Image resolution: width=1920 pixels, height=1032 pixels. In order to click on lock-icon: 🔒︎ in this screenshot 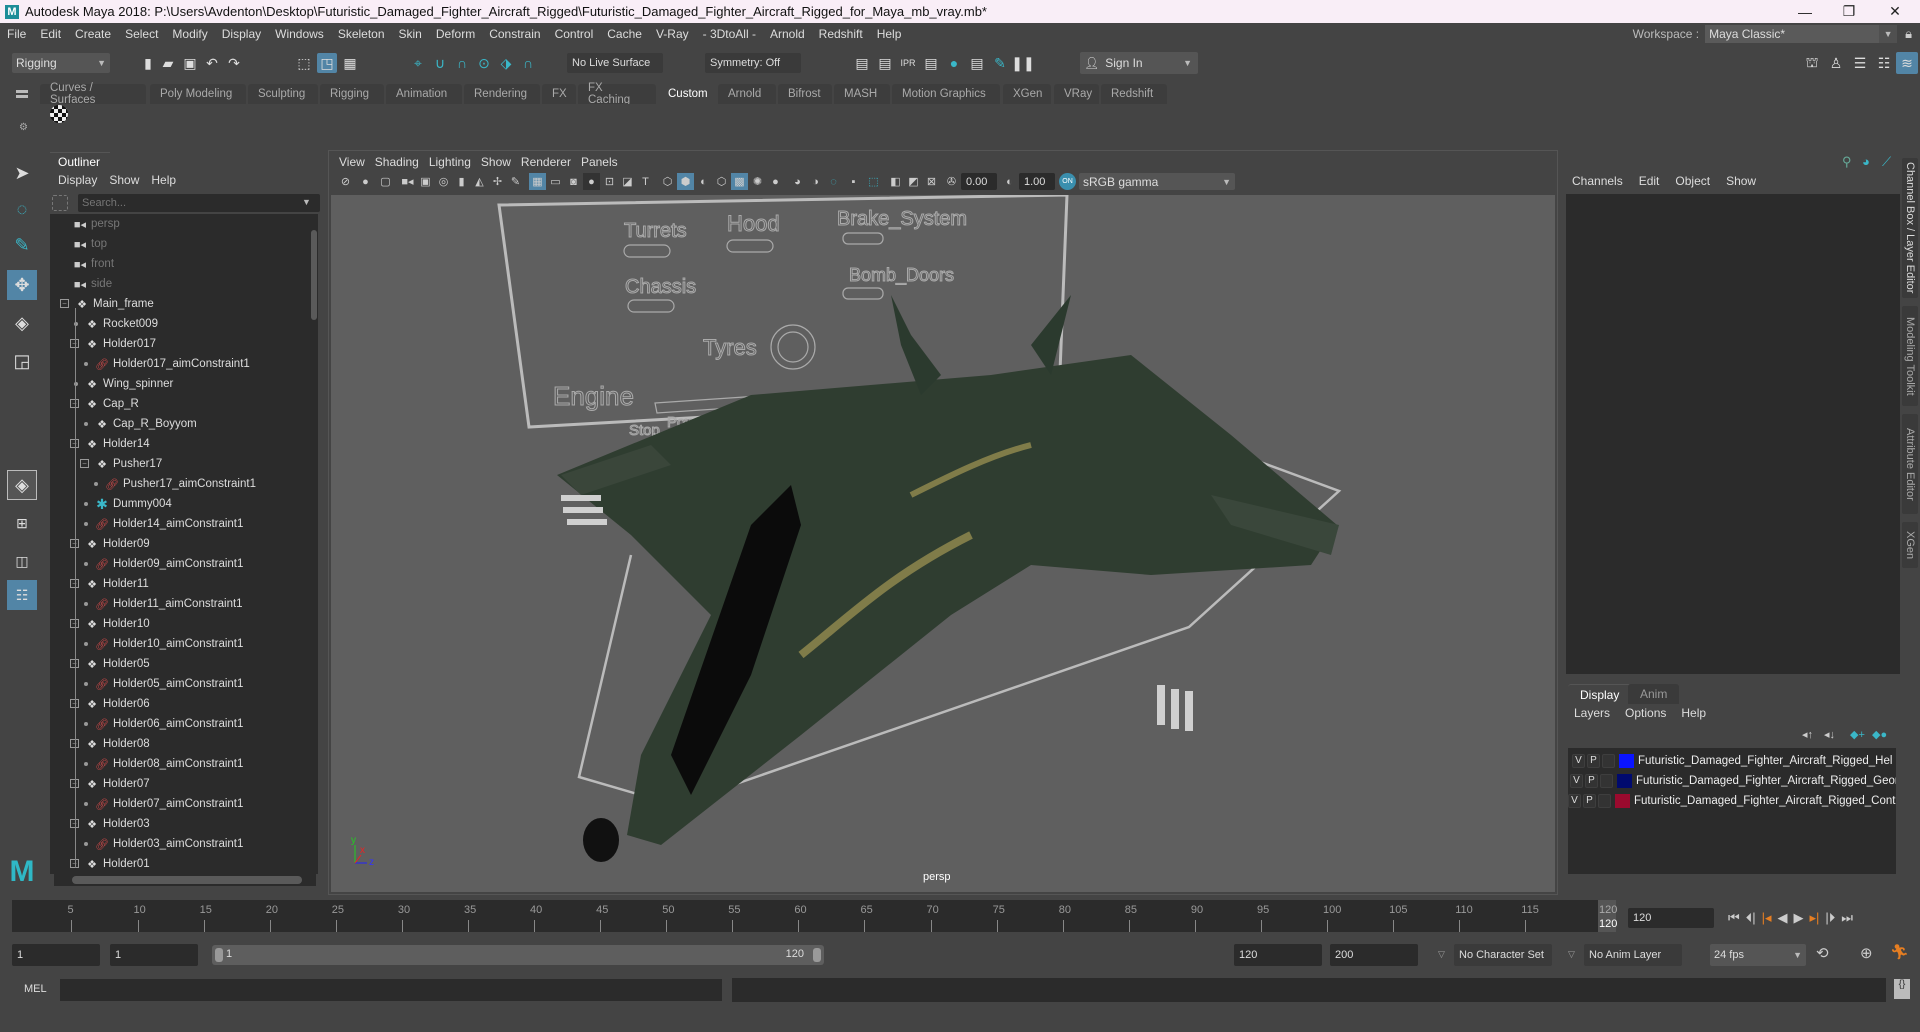, I will do `click(1908, 34)`.